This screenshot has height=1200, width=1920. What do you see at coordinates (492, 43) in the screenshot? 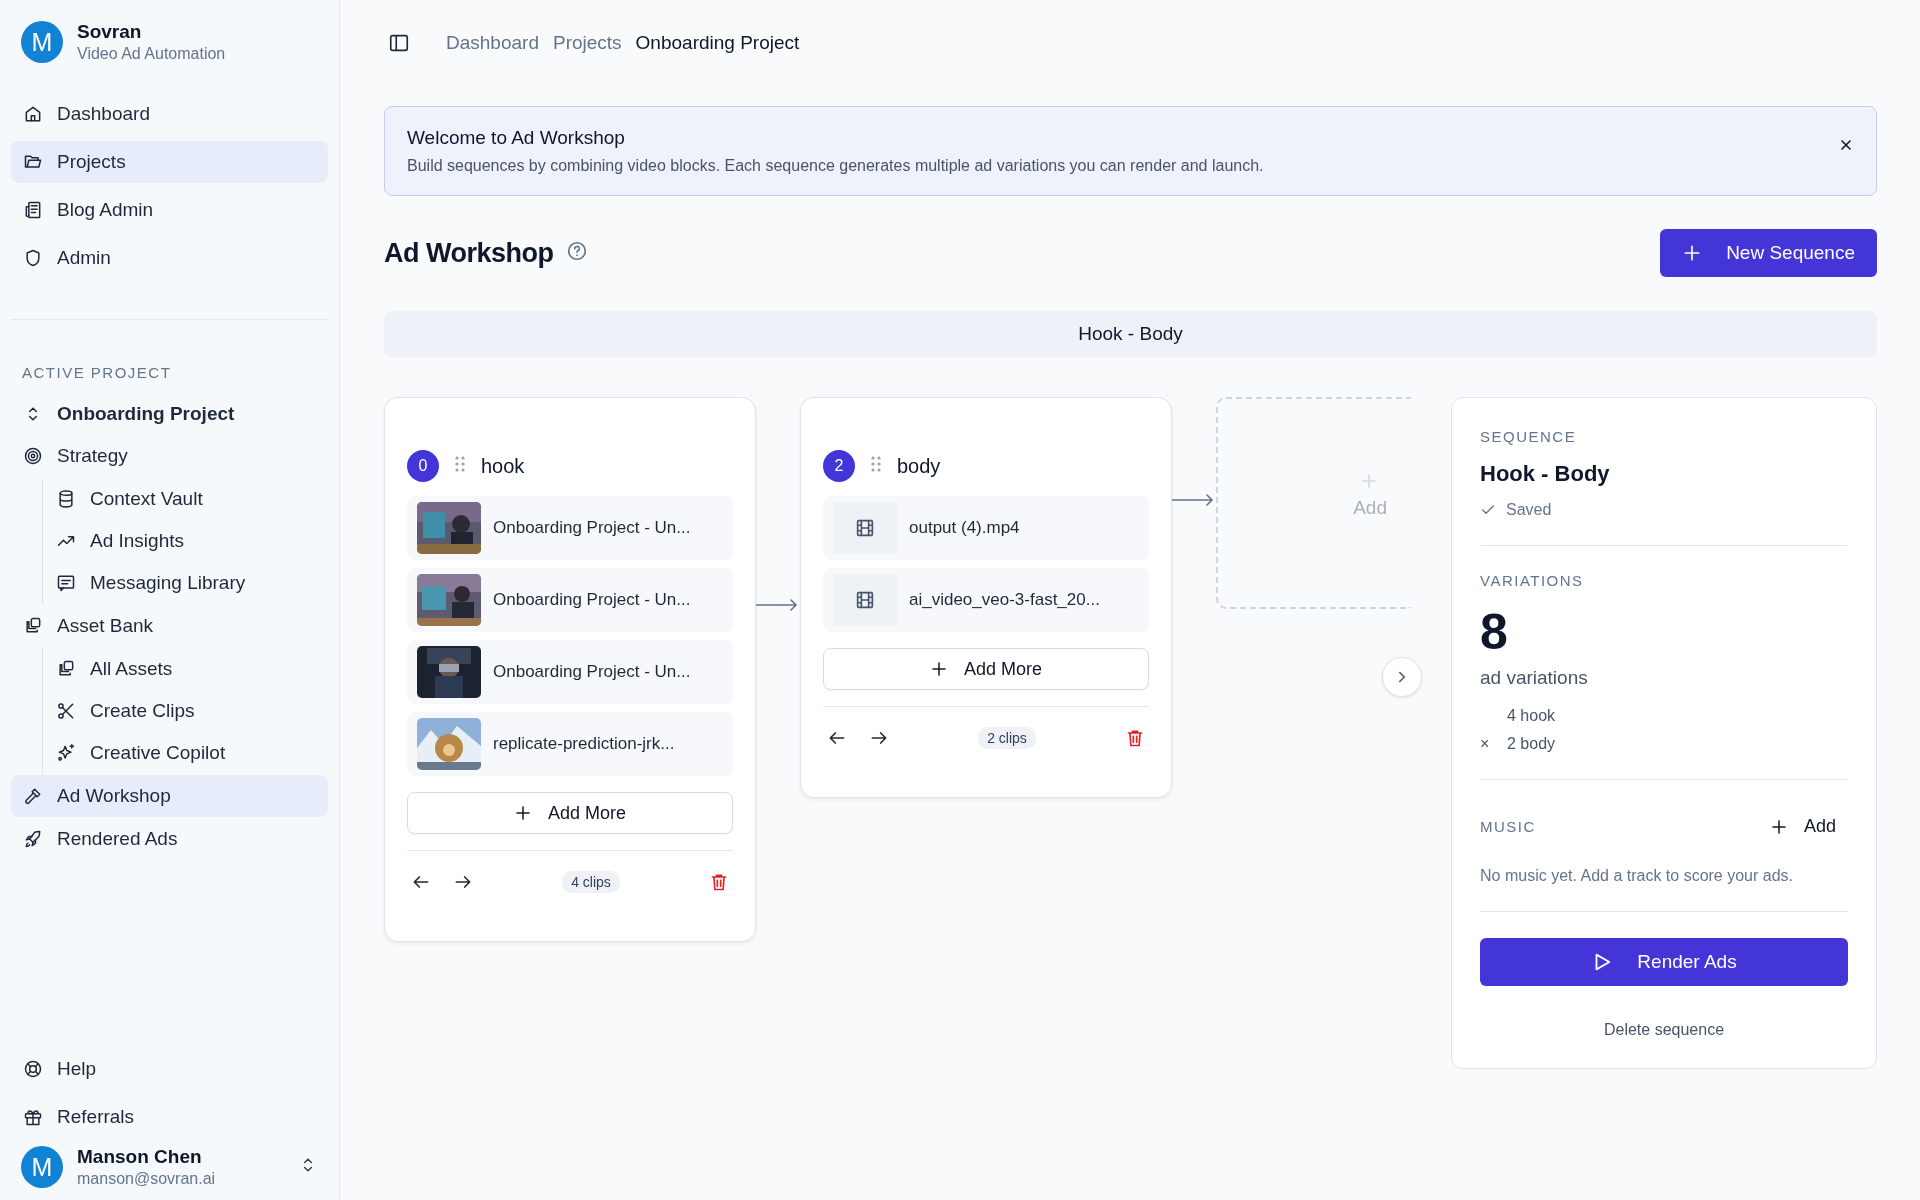
I see `breadcrumb-link: Dashboard` at bounding box center [492, 43].